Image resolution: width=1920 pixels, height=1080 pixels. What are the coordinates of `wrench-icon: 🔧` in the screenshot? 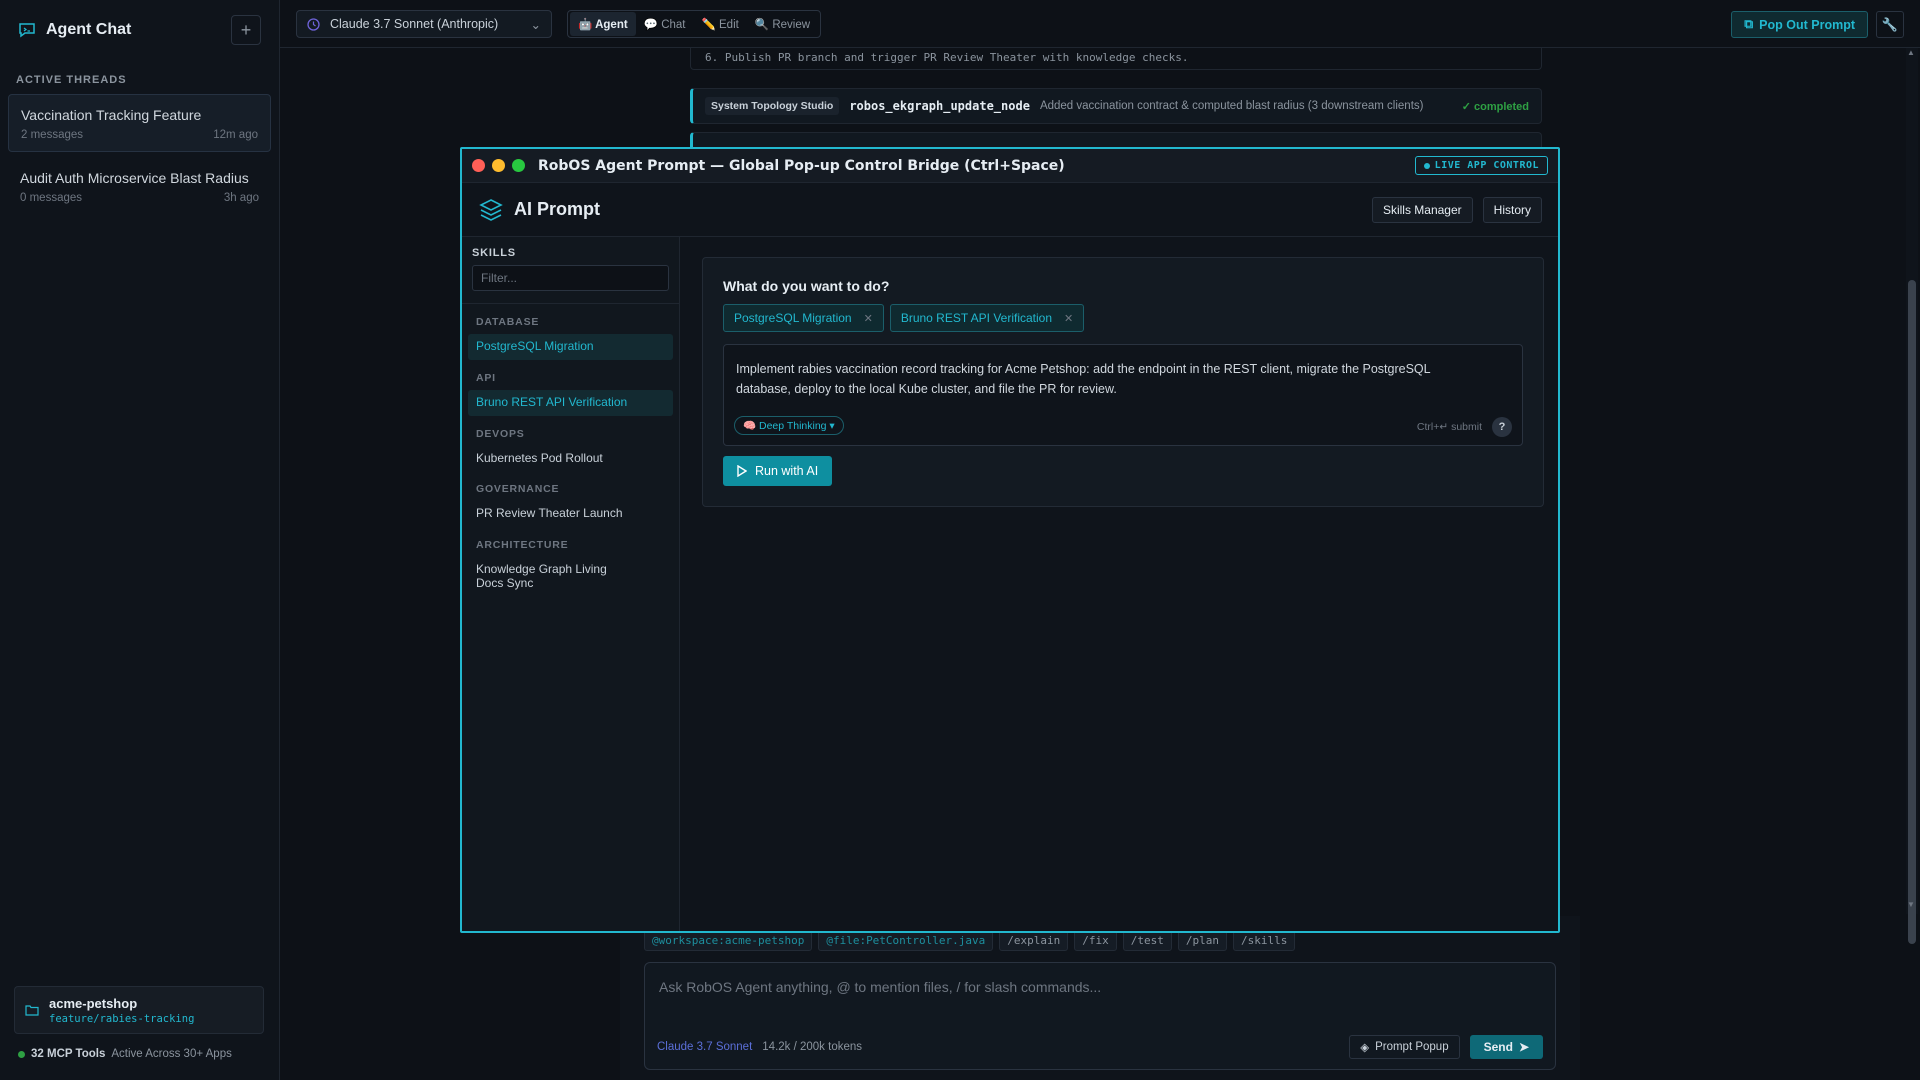 It's located at (1890, 24).